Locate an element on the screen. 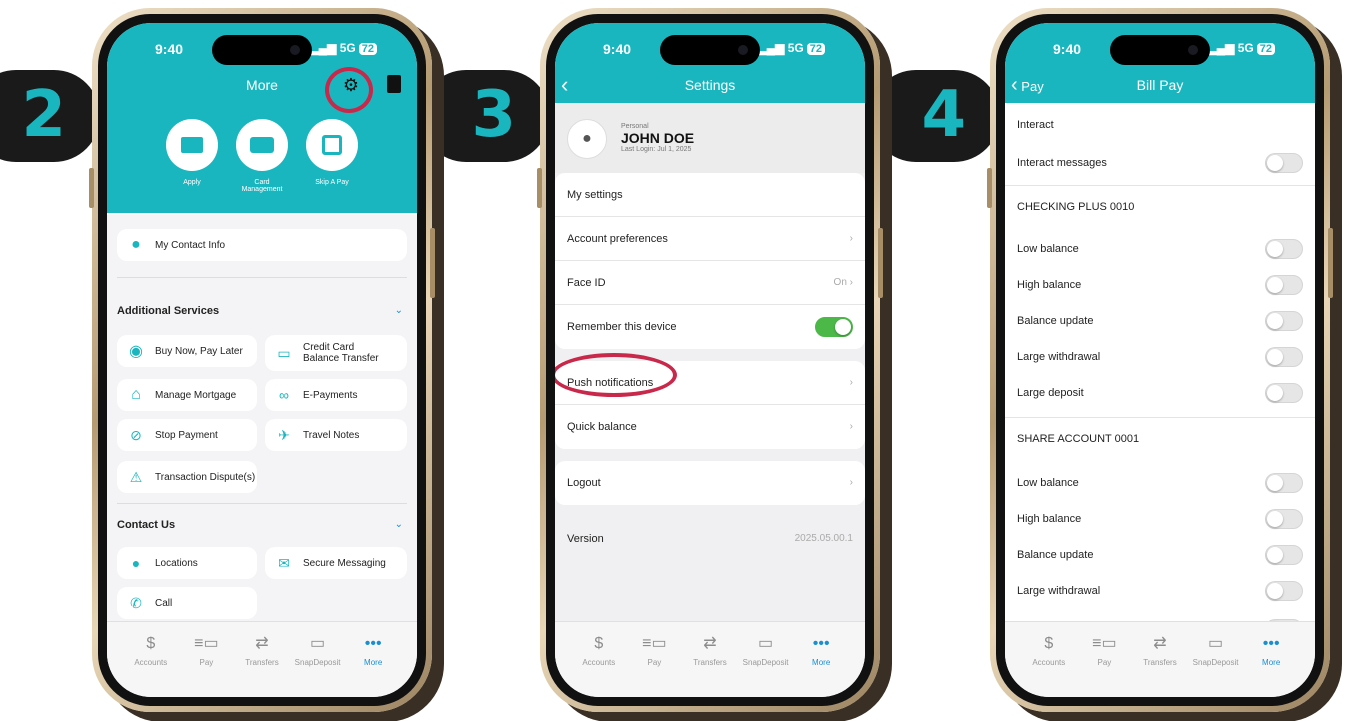 The image size is (1349, 721). phone-icon: ✆ is located at coordinates (136, 602).